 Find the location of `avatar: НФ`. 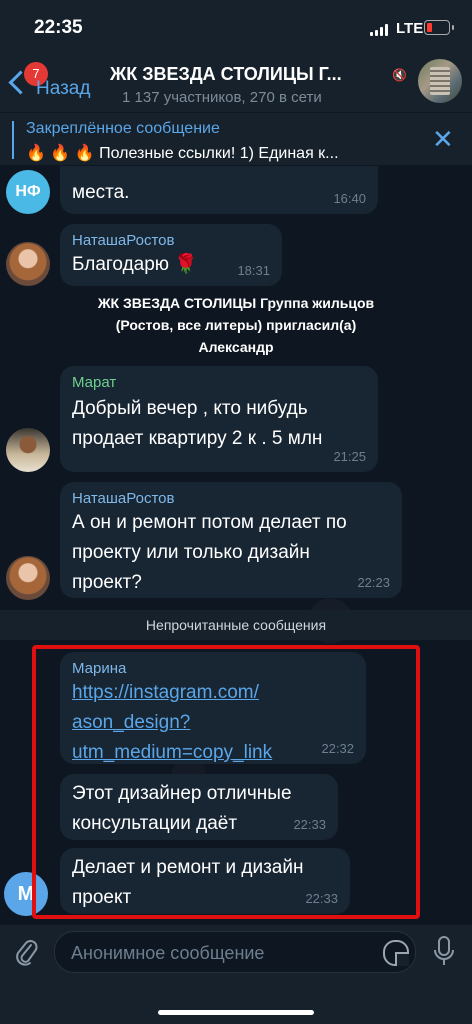

avatar: НФ is located at coordinates (28, 192).